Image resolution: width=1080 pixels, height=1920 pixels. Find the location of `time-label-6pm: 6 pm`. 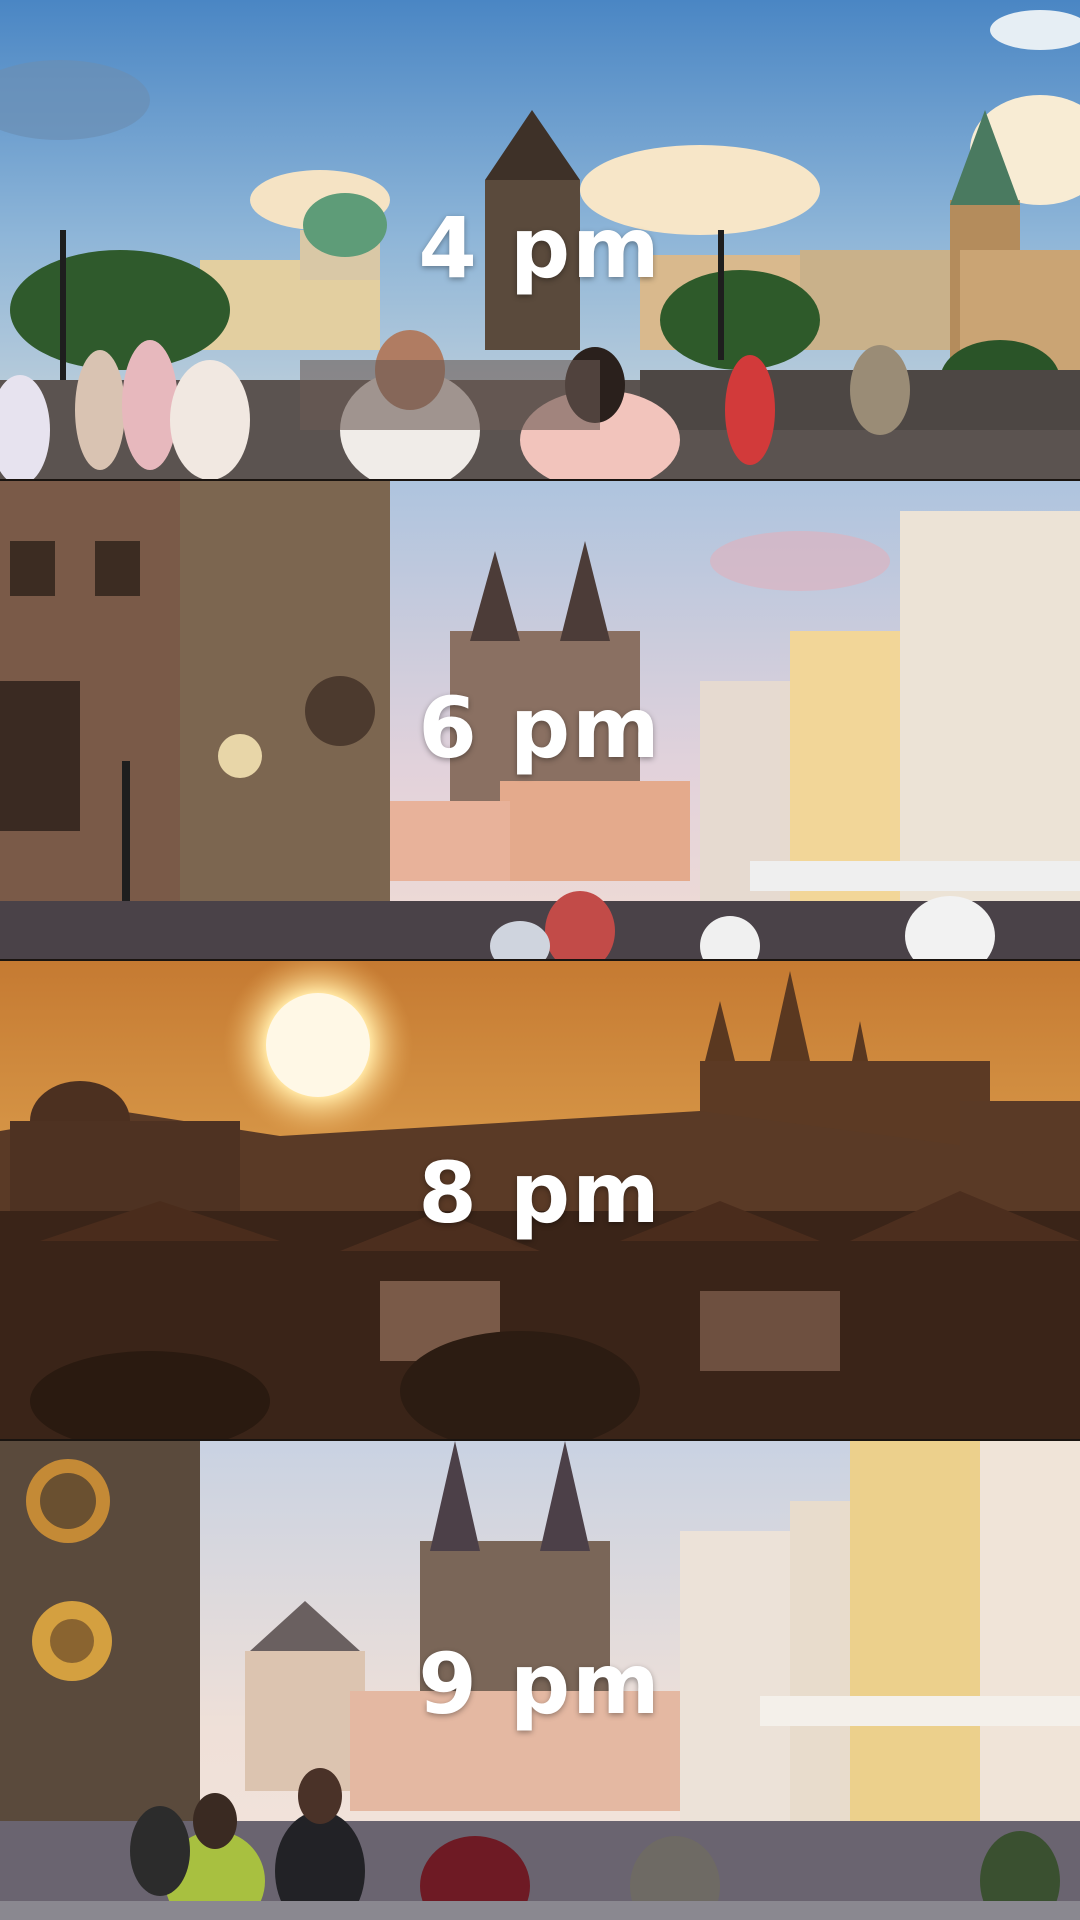

time-label-6pm: 6 pm is located at coordinates (540, 728).